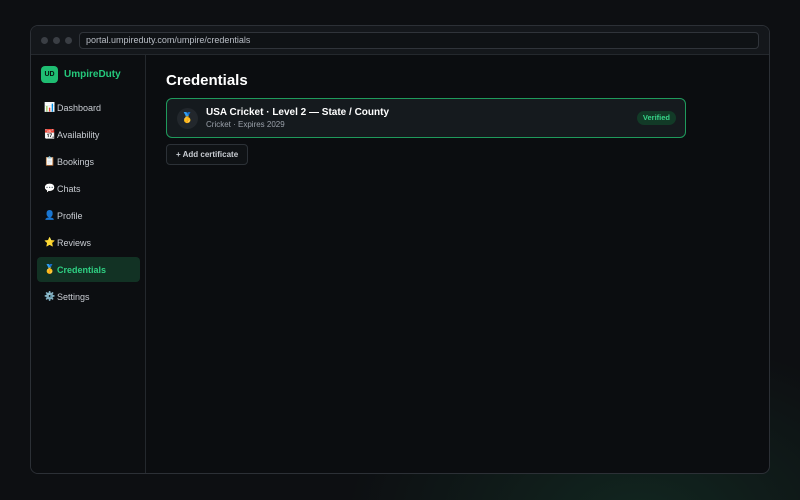 The image size is (800, 500). I want to click on sidebar-item-label: Availability, so click(78, 134).